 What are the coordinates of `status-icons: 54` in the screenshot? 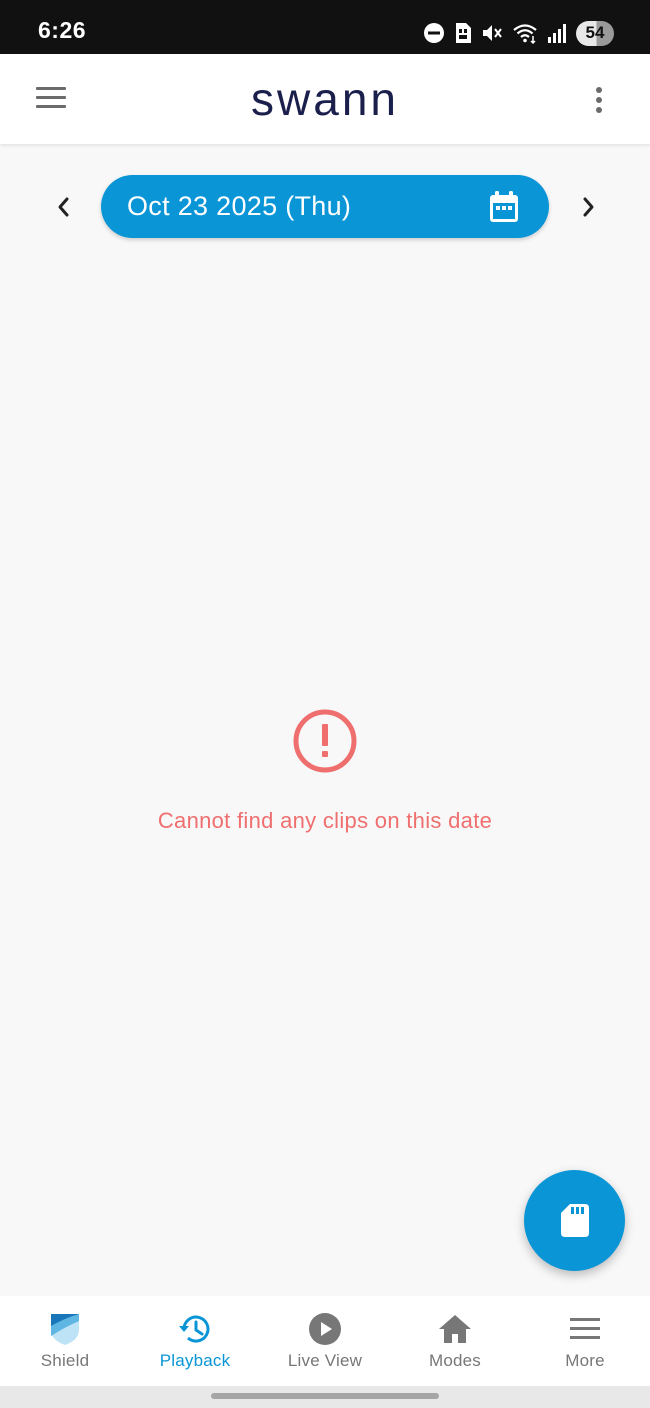 It's located at (514, 33).